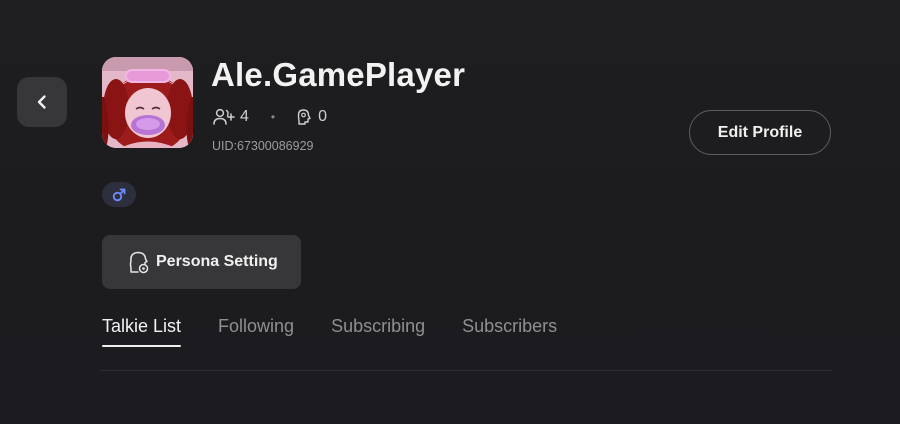  What do you see at coordinates (256, 331) in the screenshot?
I see `tab-following: Following` at bounding box center [256, 331].